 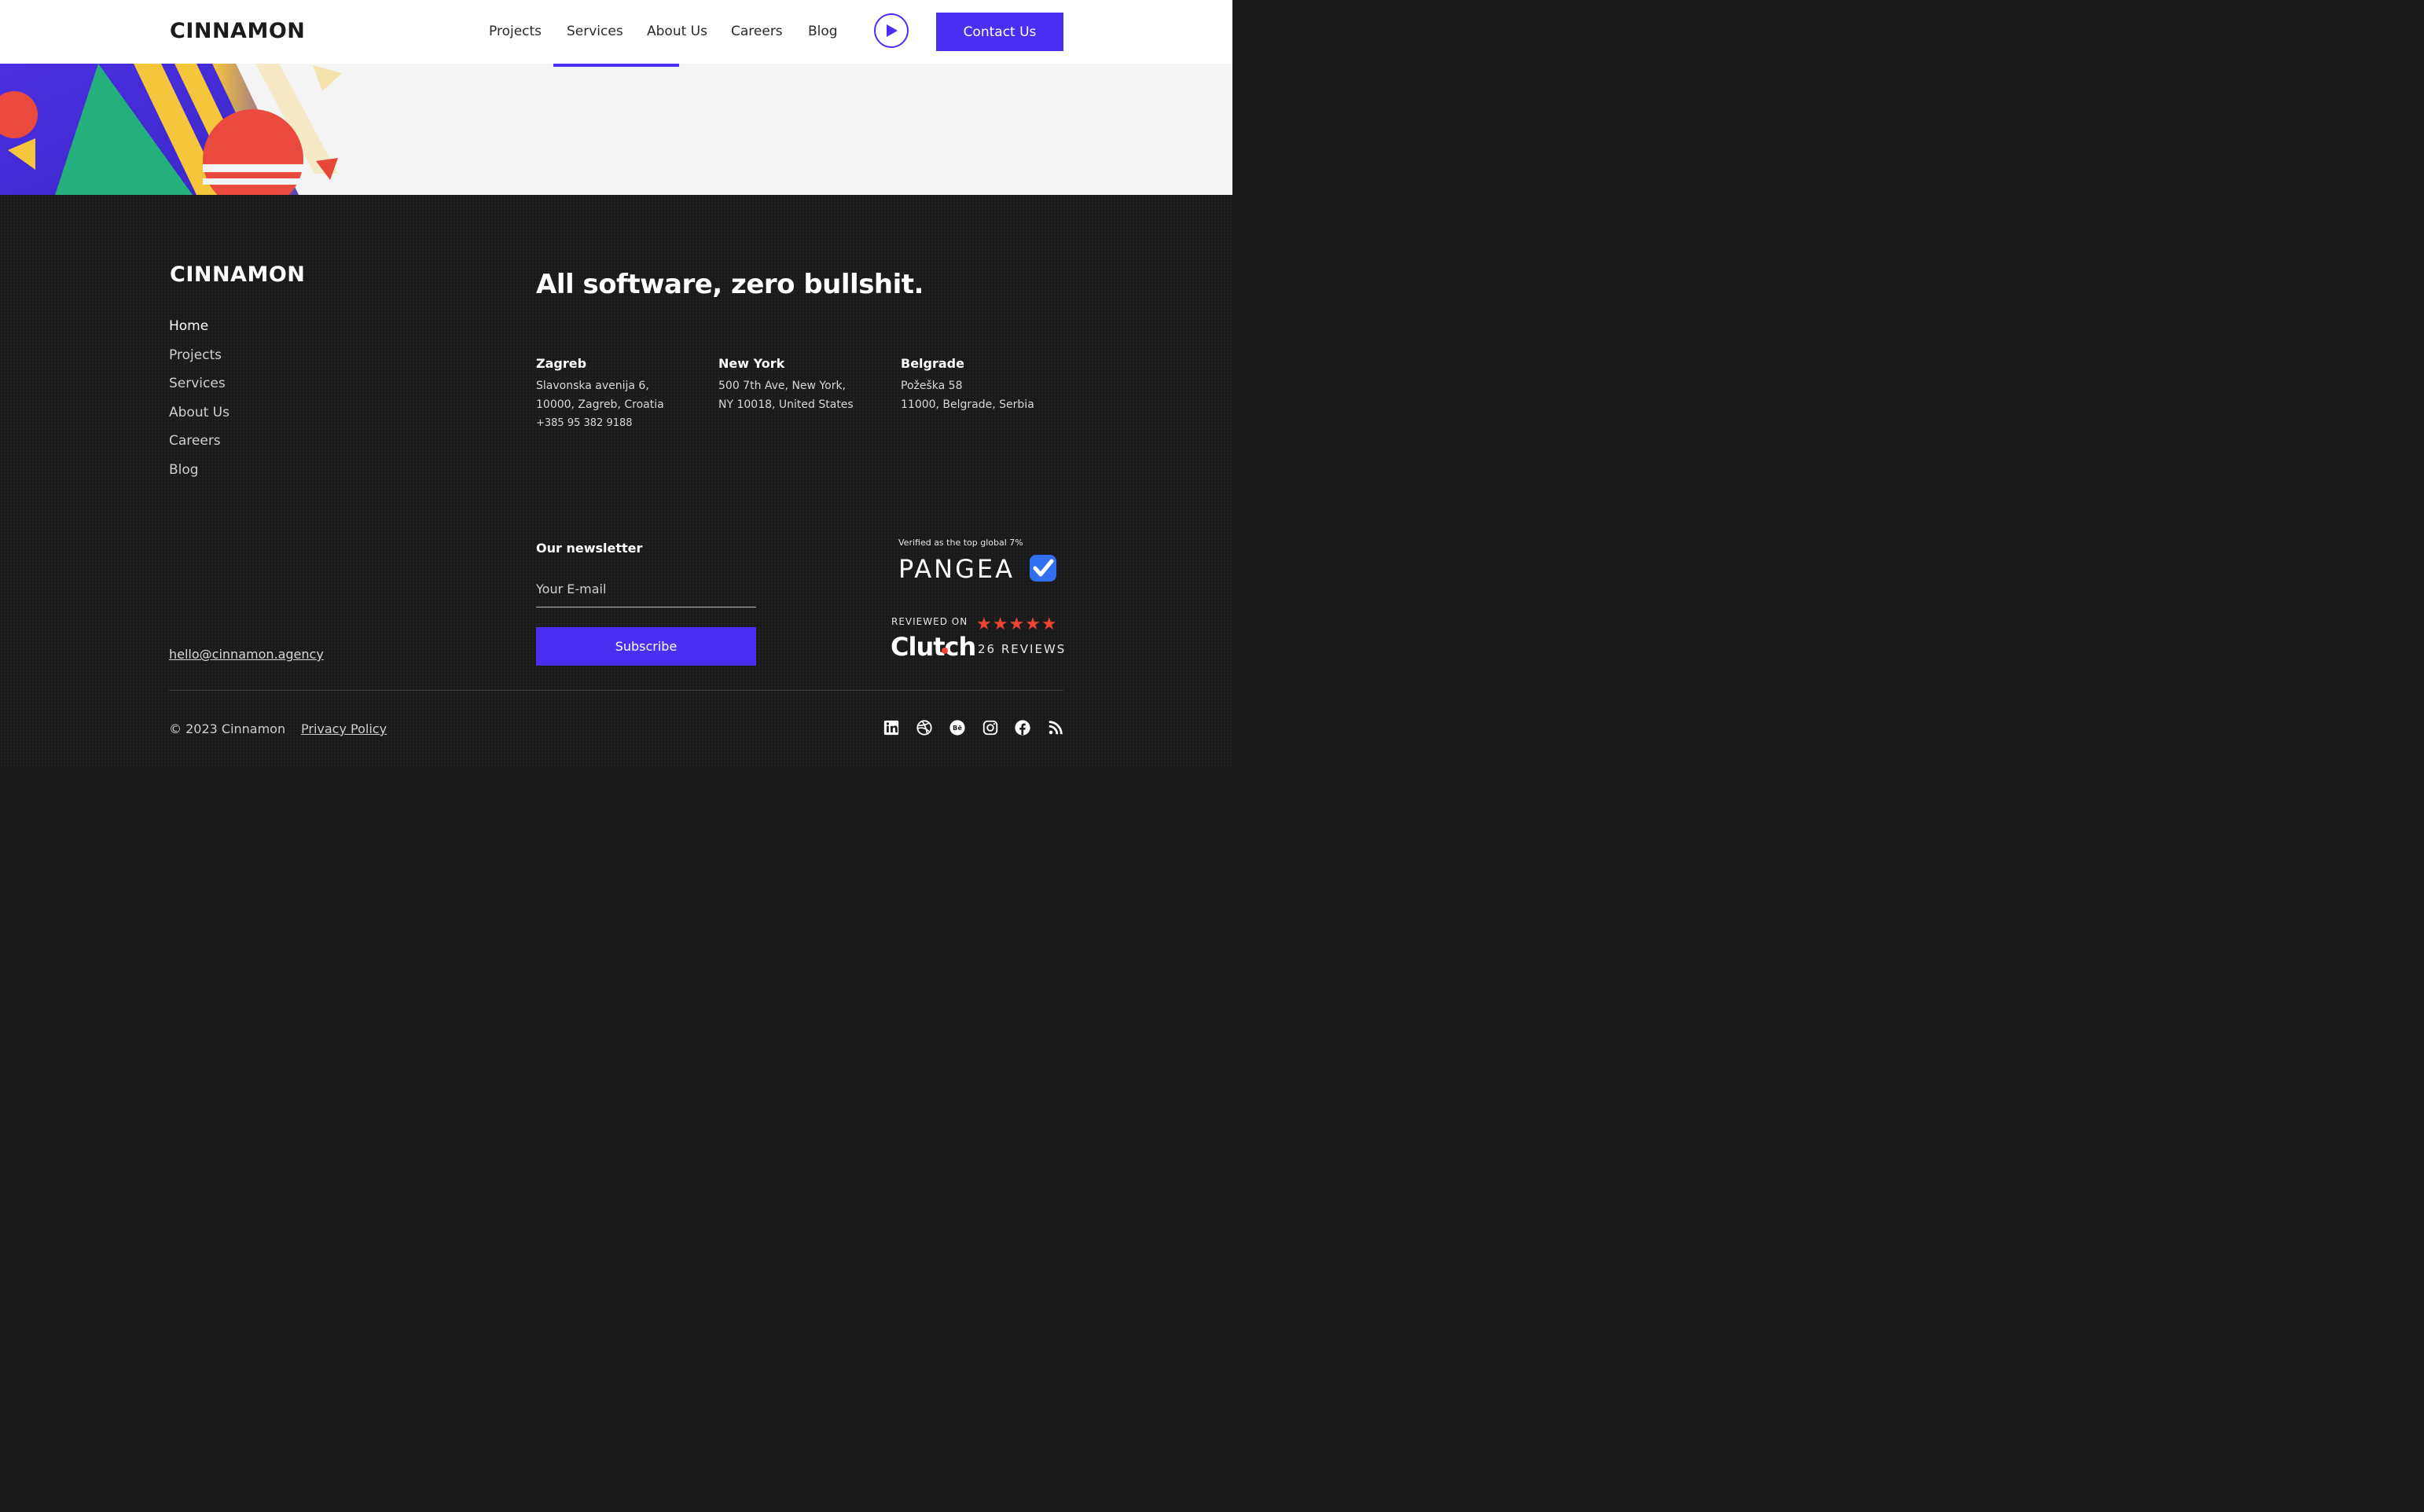 What do you see at coordinates (188, 326) in the screenshot?
I see `footer-link-home: Home` at bounding box center [188, 326].